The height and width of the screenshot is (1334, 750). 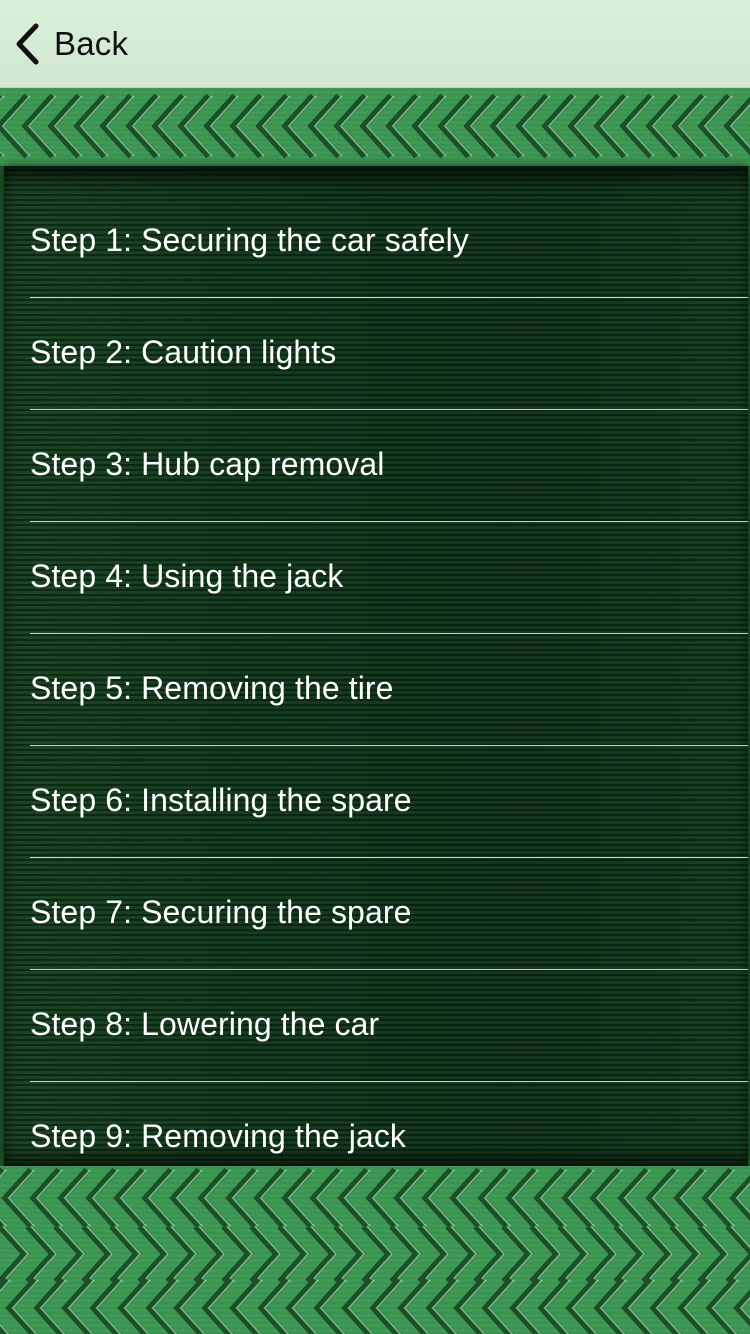 I want to click on navigation-bar: Back, so click(x=375, y=44).